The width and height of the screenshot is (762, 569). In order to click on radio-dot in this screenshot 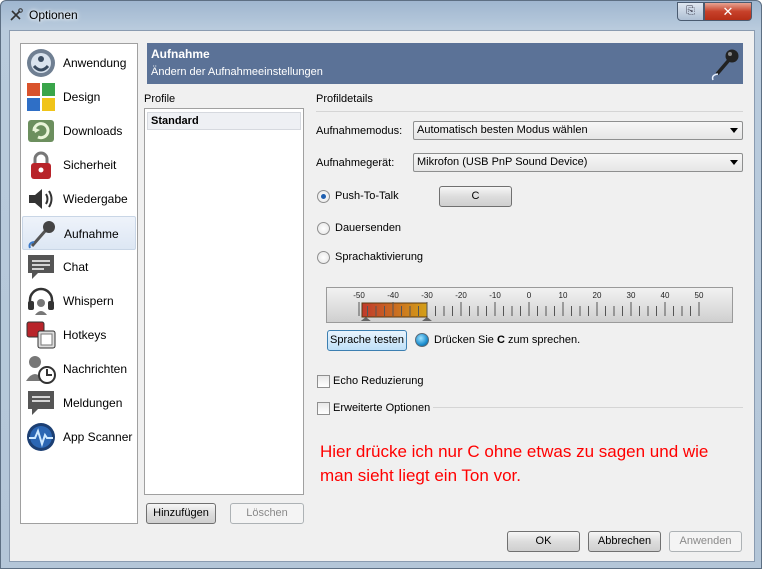, I will do `click(323, 196)`.